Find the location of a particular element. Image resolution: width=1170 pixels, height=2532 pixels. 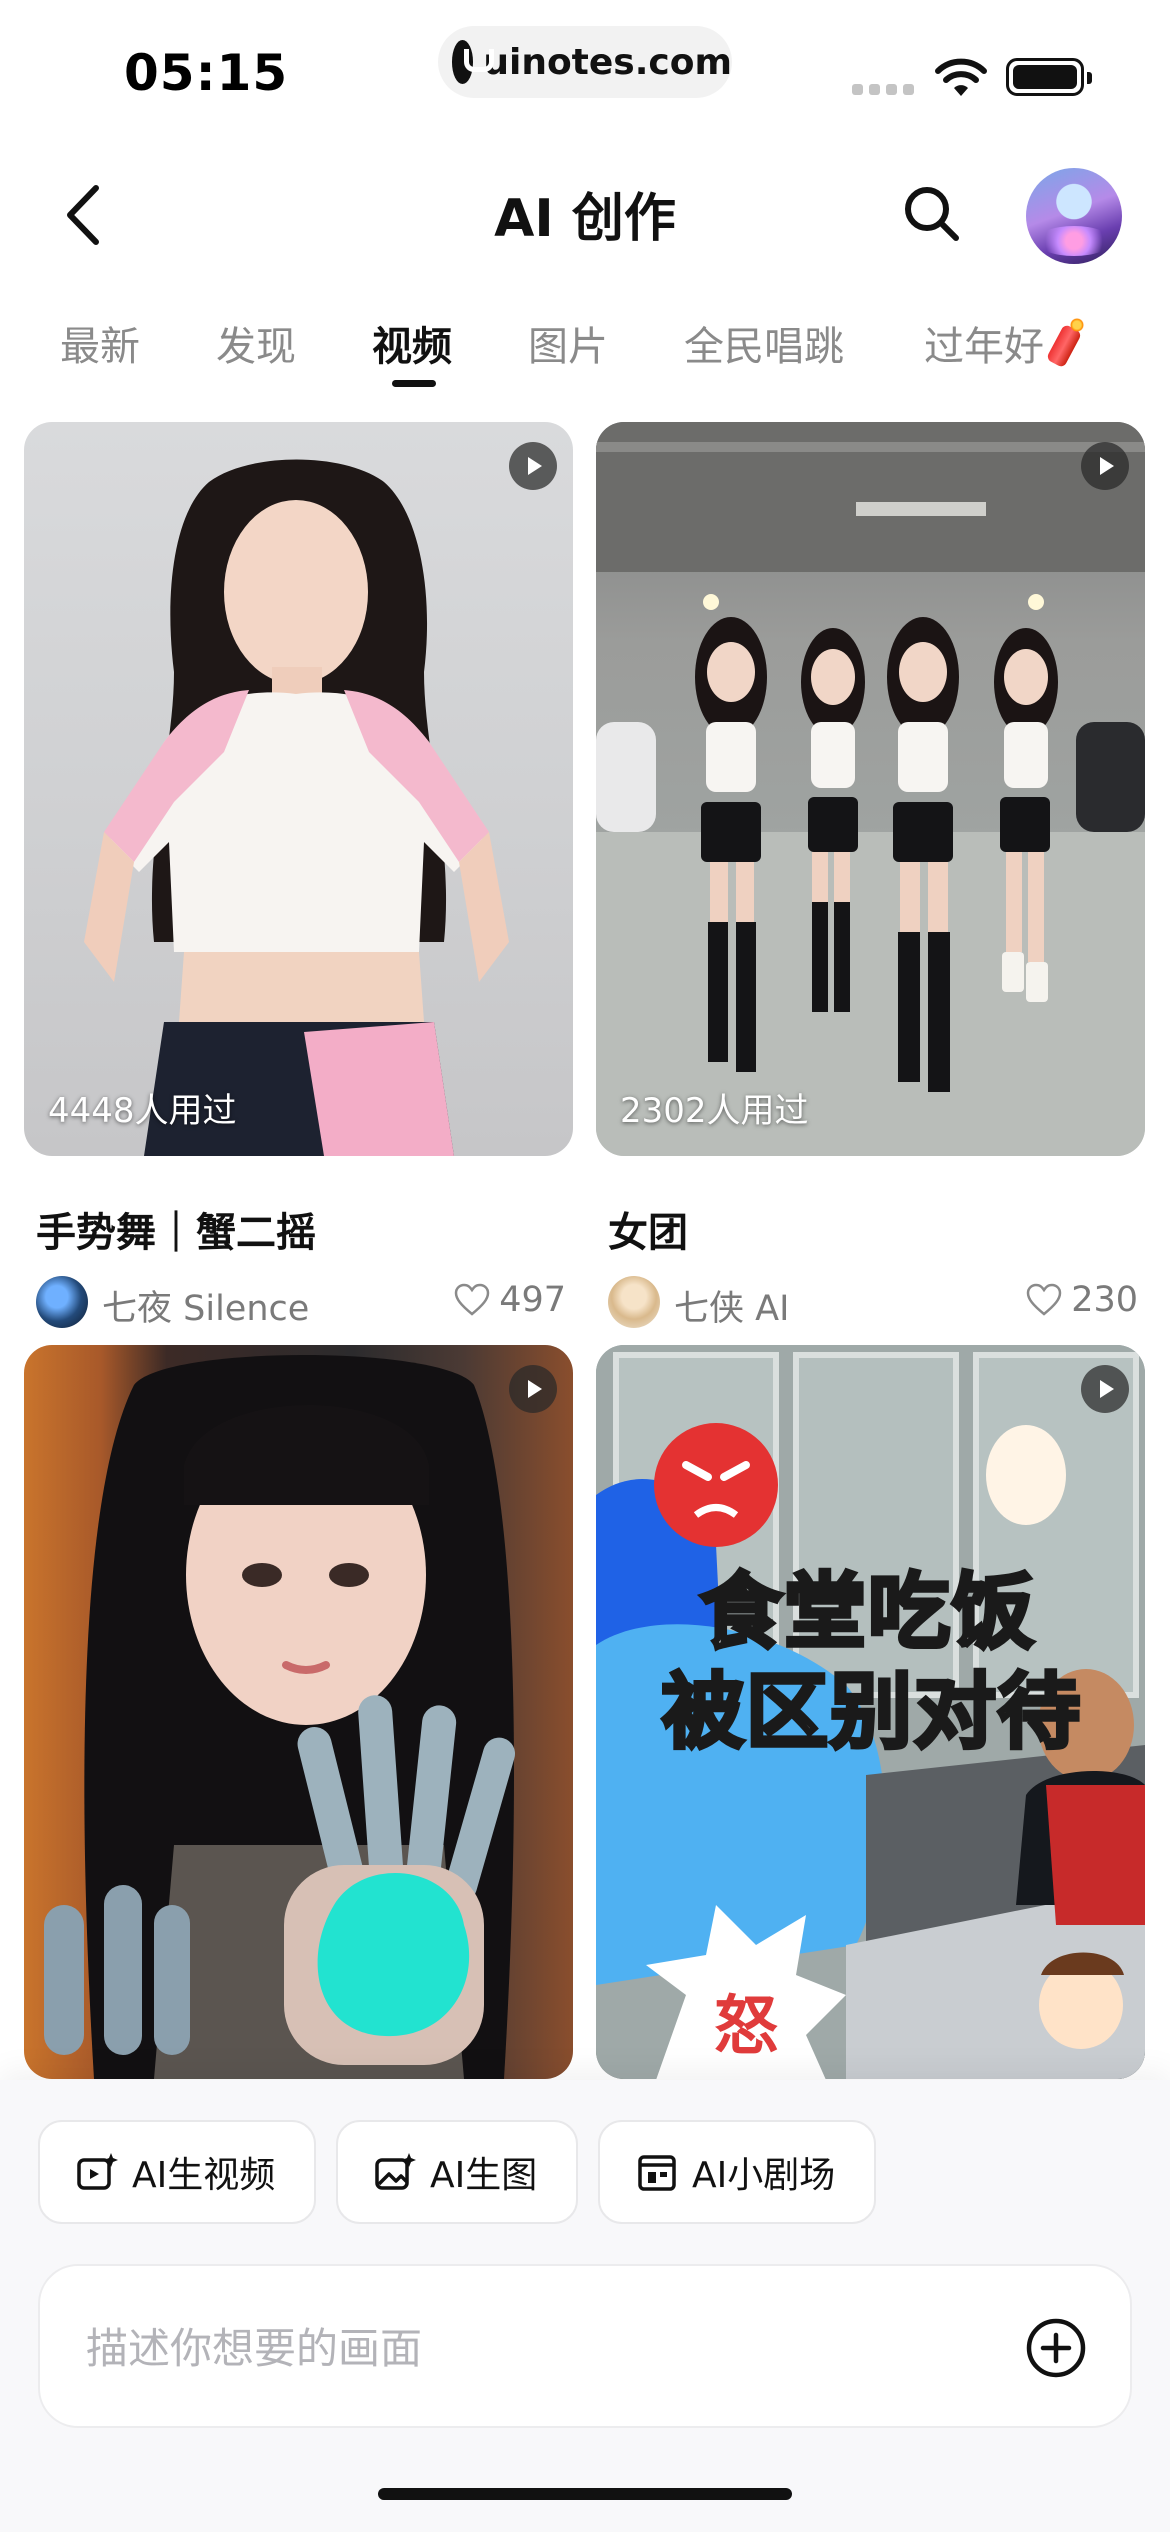

author-name: 七侠 AI is located at coordinates (731, 1305).